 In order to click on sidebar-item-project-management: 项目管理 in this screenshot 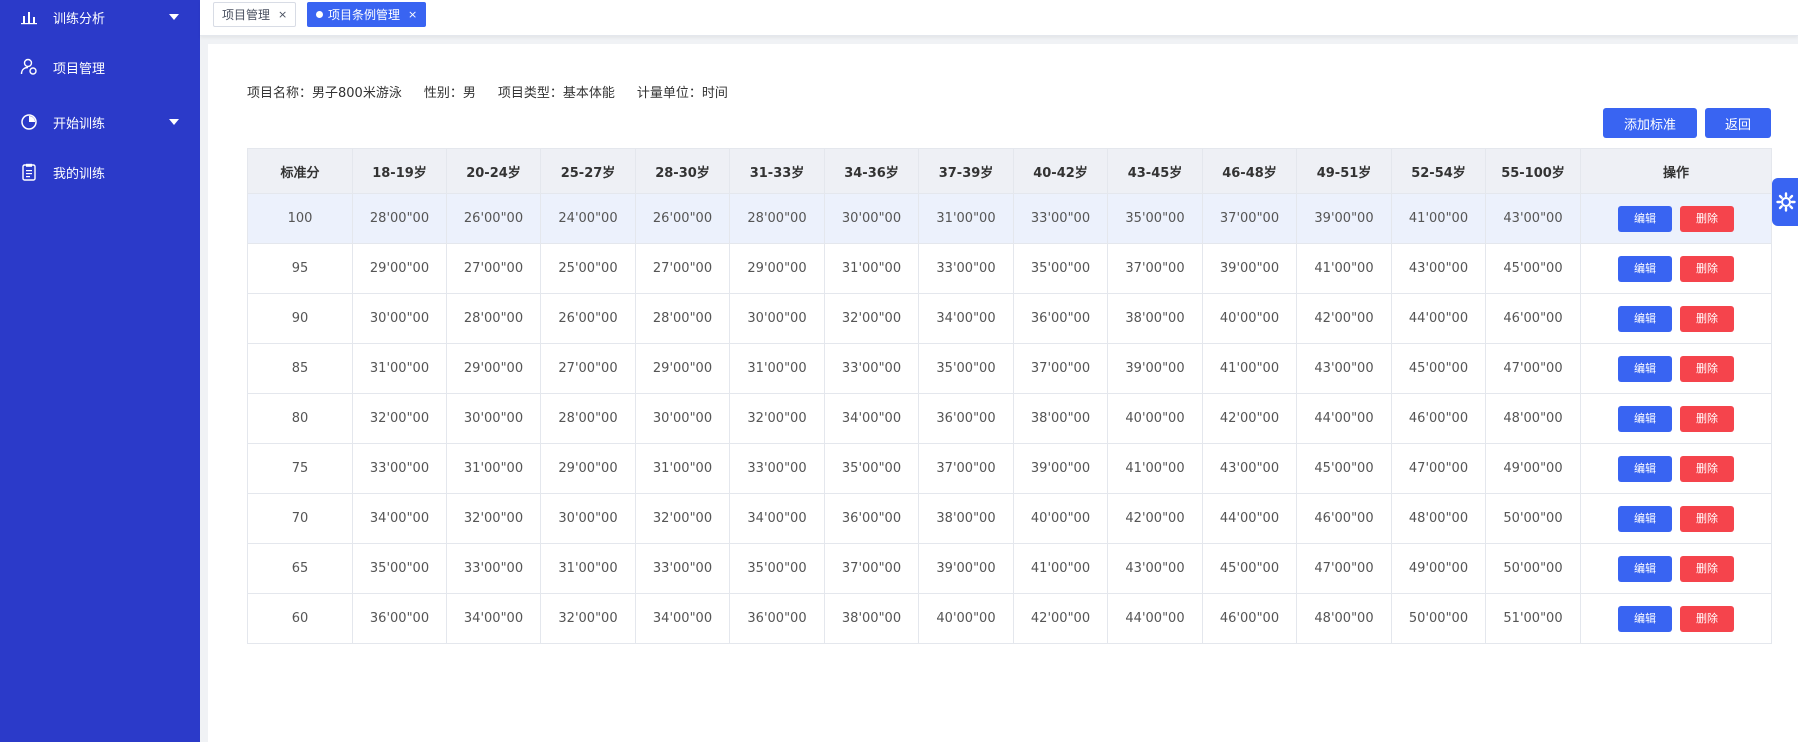, I will do `click(100, 67)`.